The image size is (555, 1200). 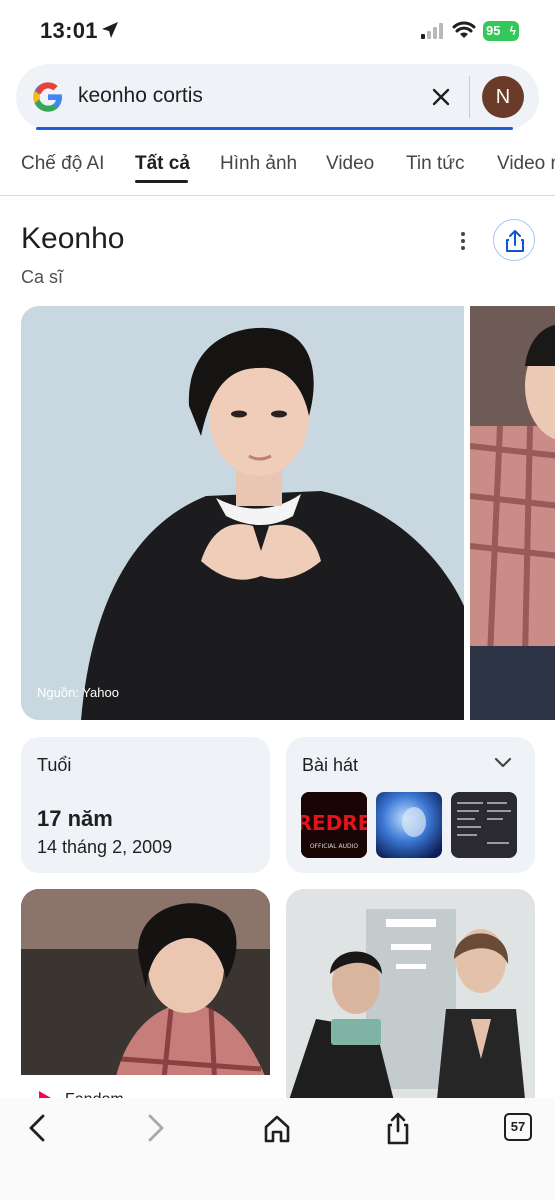 What do you see at coordinates (432, 31) in the screenshot?
I see `cellular-signal-icon` at bounding box center [432, 31].